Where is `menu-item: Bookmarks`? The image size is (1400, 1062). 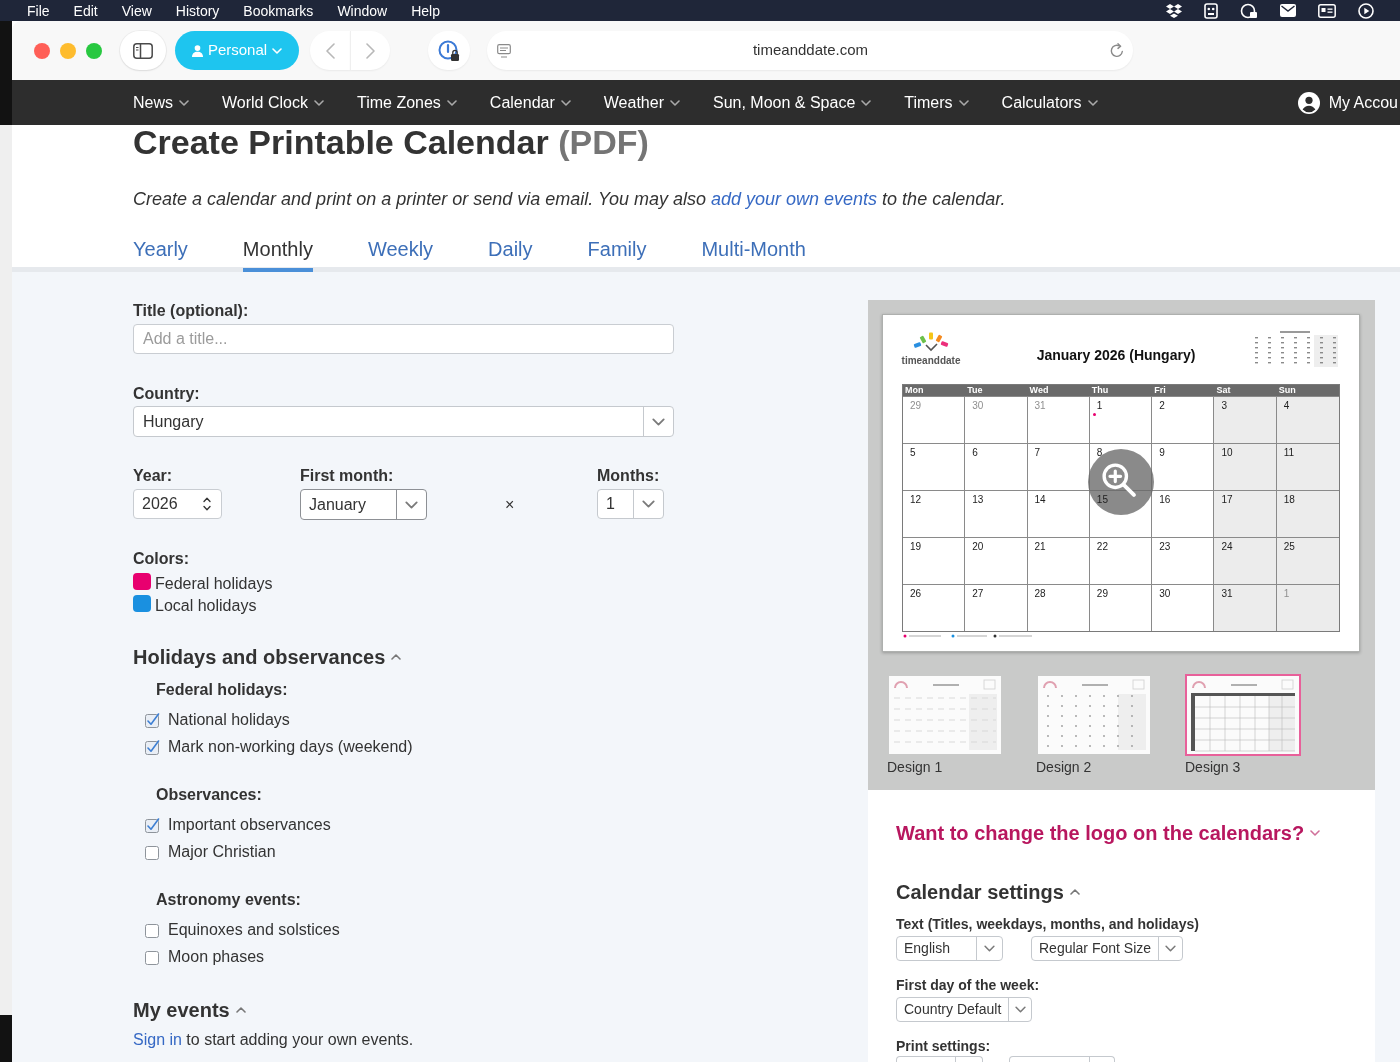
menu-item: Bookmarks is located at coordinates (278, 10).